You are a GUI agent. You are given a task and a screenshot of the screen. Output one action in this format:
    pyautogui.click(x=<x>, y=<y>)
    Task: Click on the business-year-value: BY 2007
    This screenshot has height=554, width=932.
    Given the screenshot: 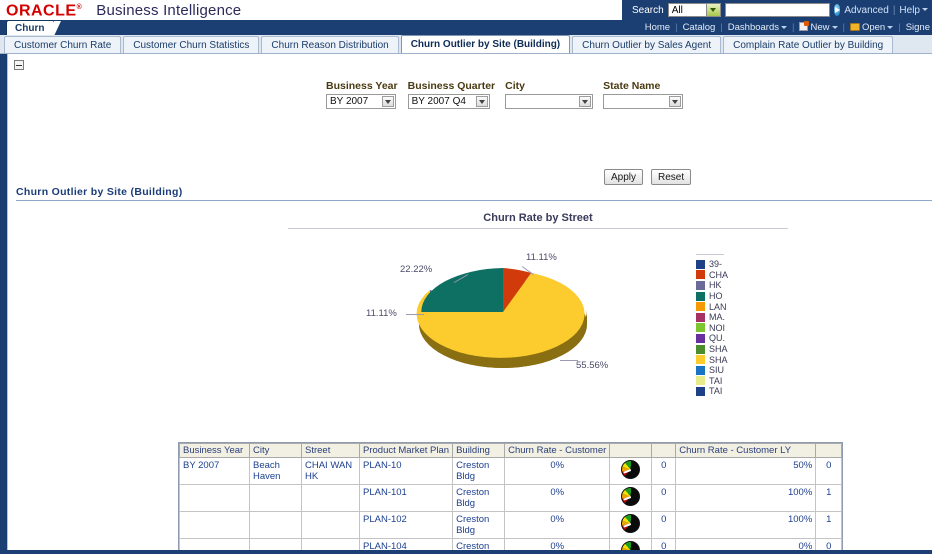 What is the action you would take?
    pyautogui.click(x=349, y=101)
    